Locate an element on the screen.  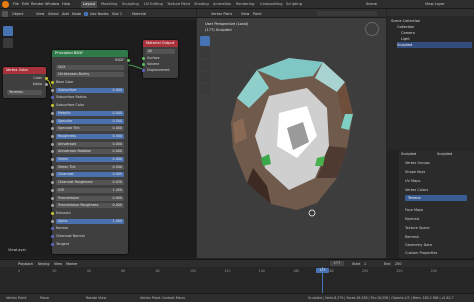
menu-vp-view: View is located at coordinates (245, 14).